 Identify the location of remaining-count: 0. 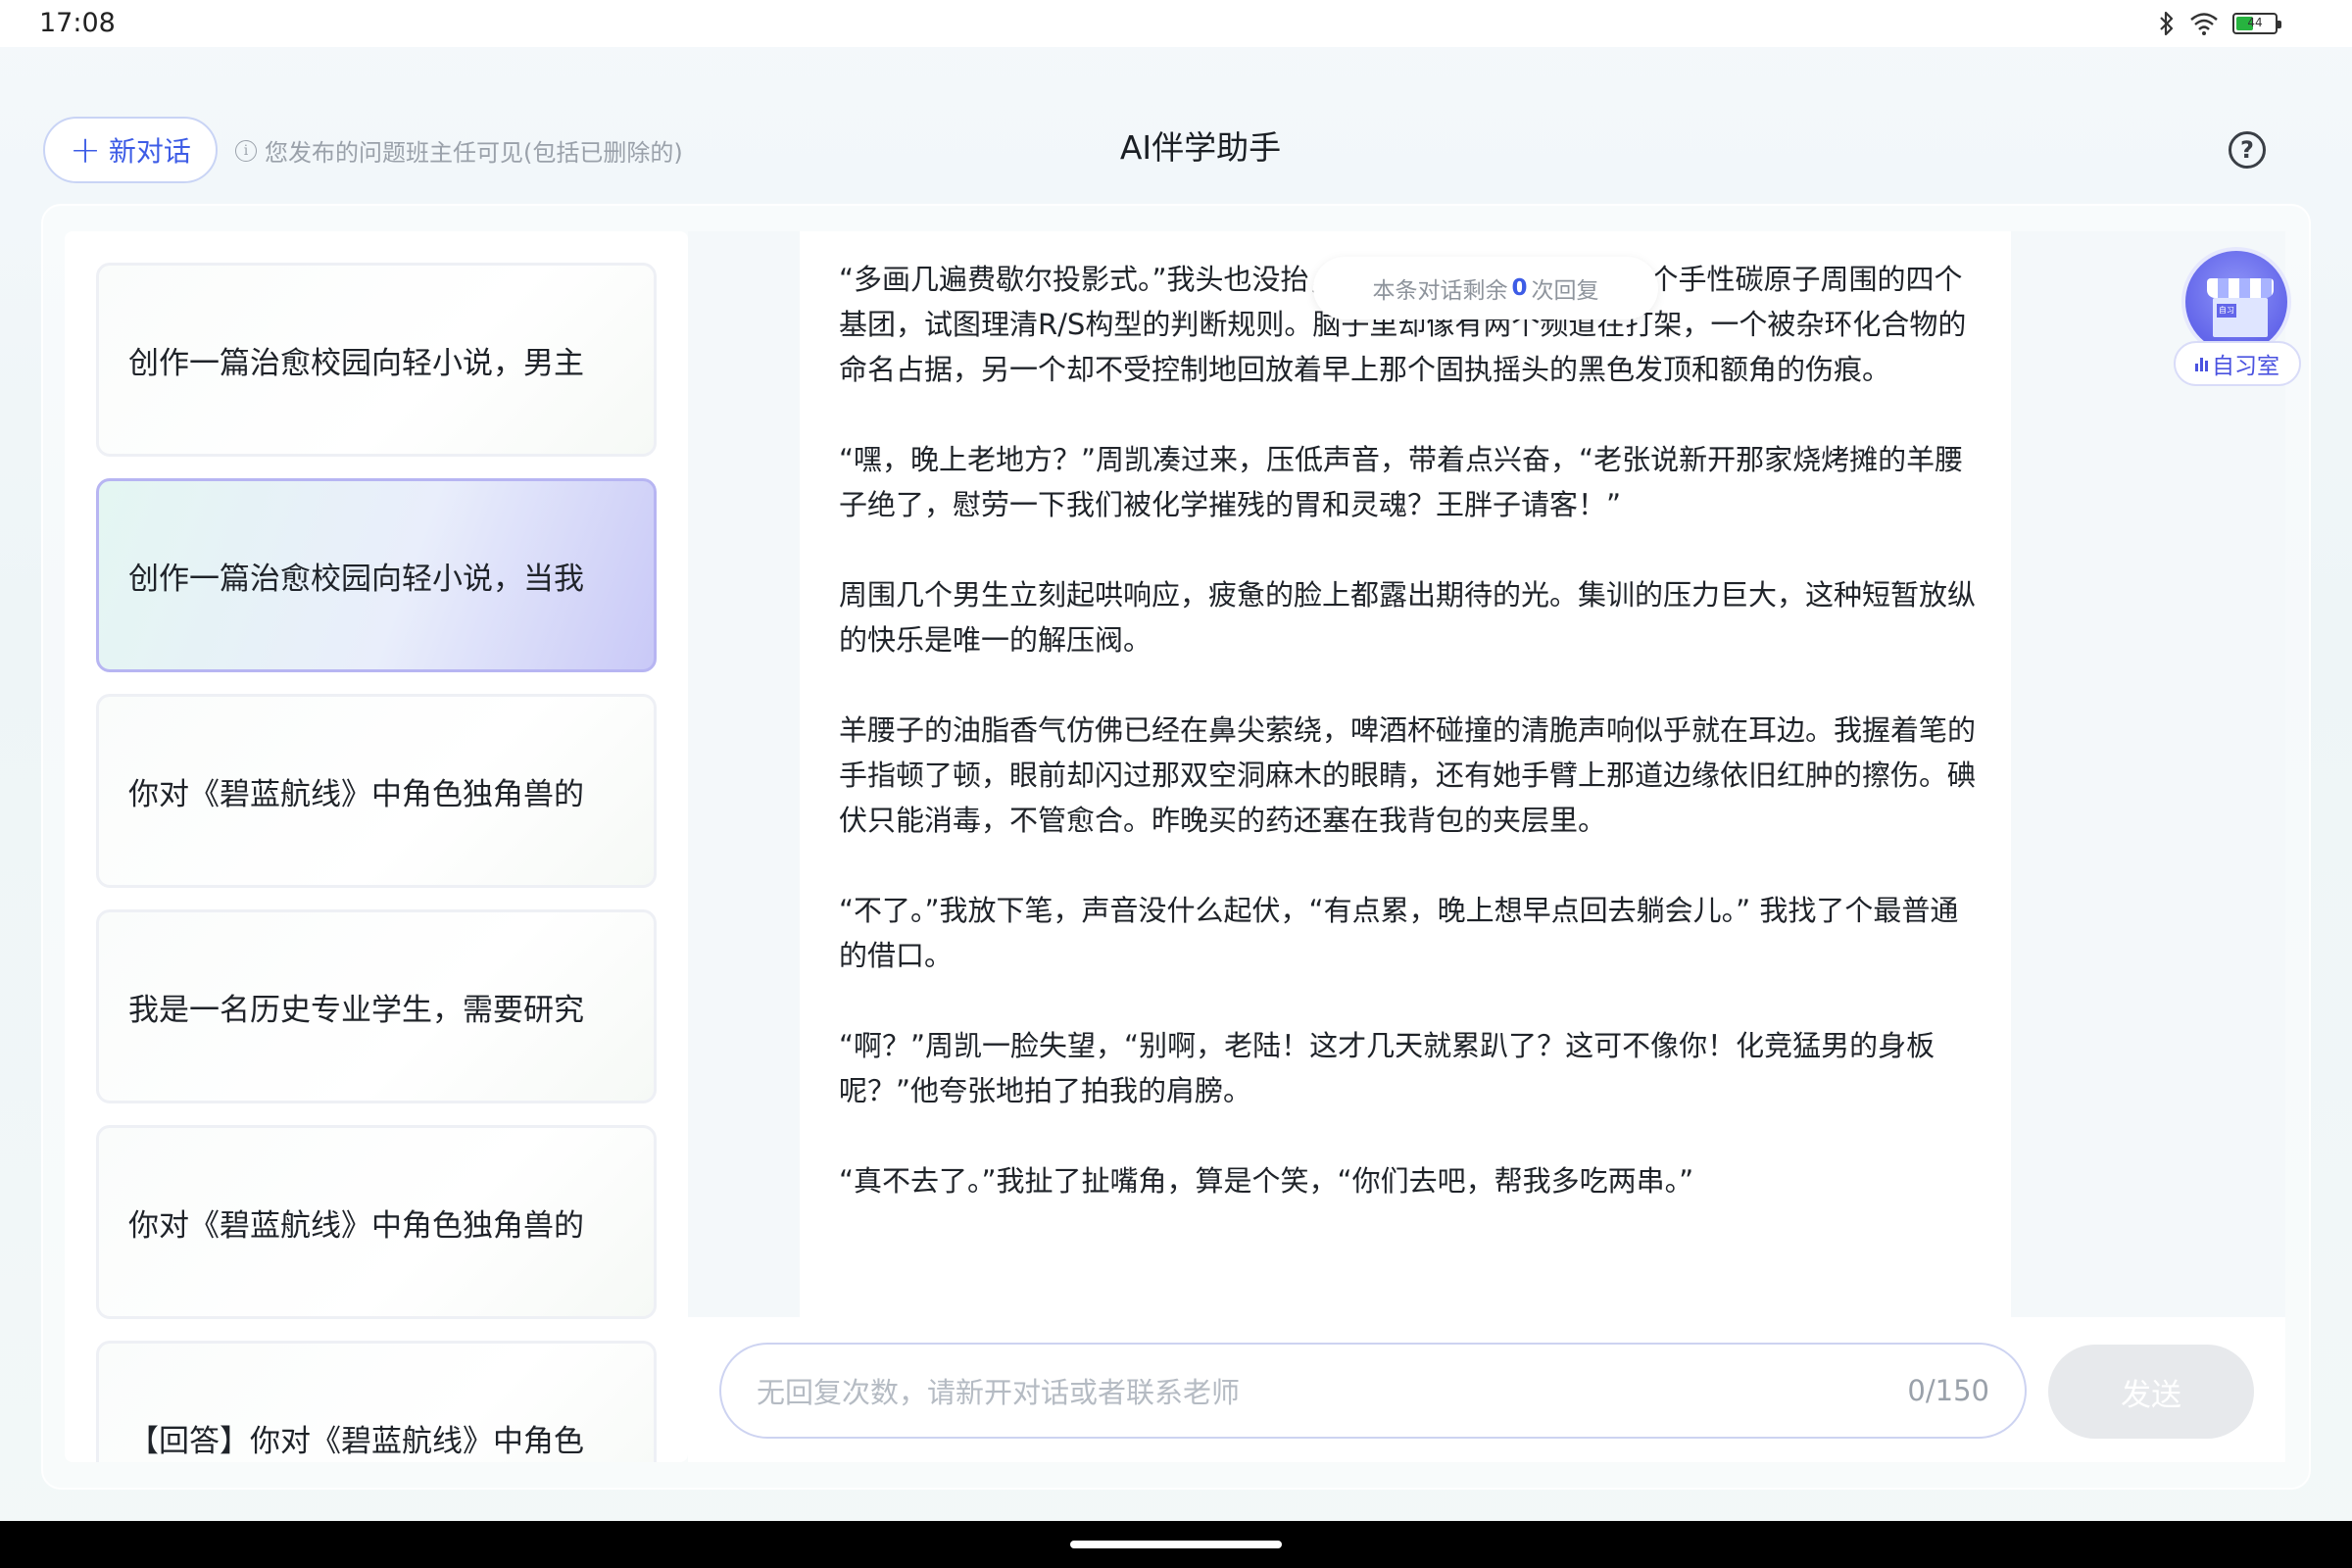
(1519, 288).